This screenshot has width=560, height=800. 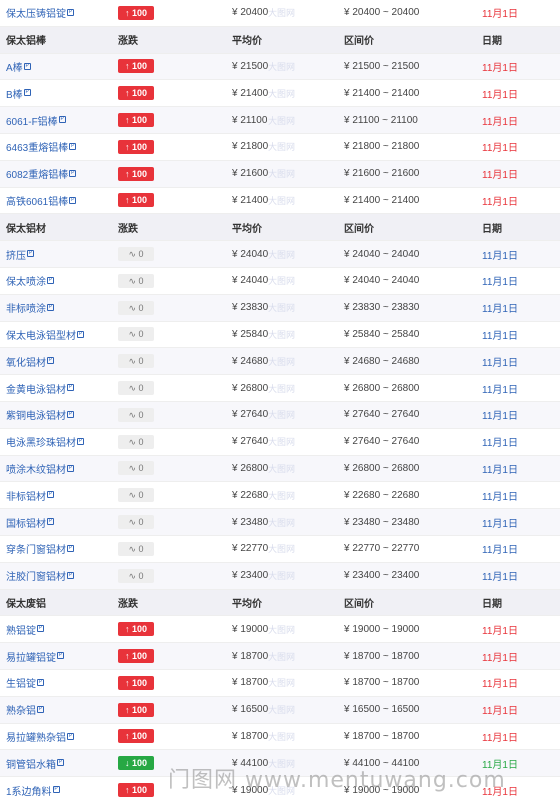 What do you see at coordinates (31, 765) in the screenshot?
I see `product-link: 铜管铝水箱` at bounding box center [31, 765].